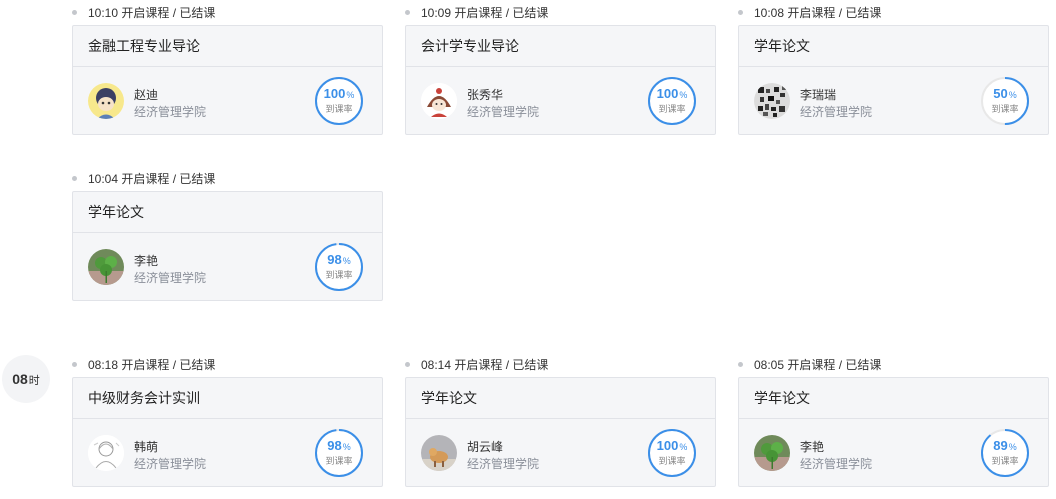  I want to click on session-time-row: 08:14 开启课程 / 已结课, so click(476, 365).